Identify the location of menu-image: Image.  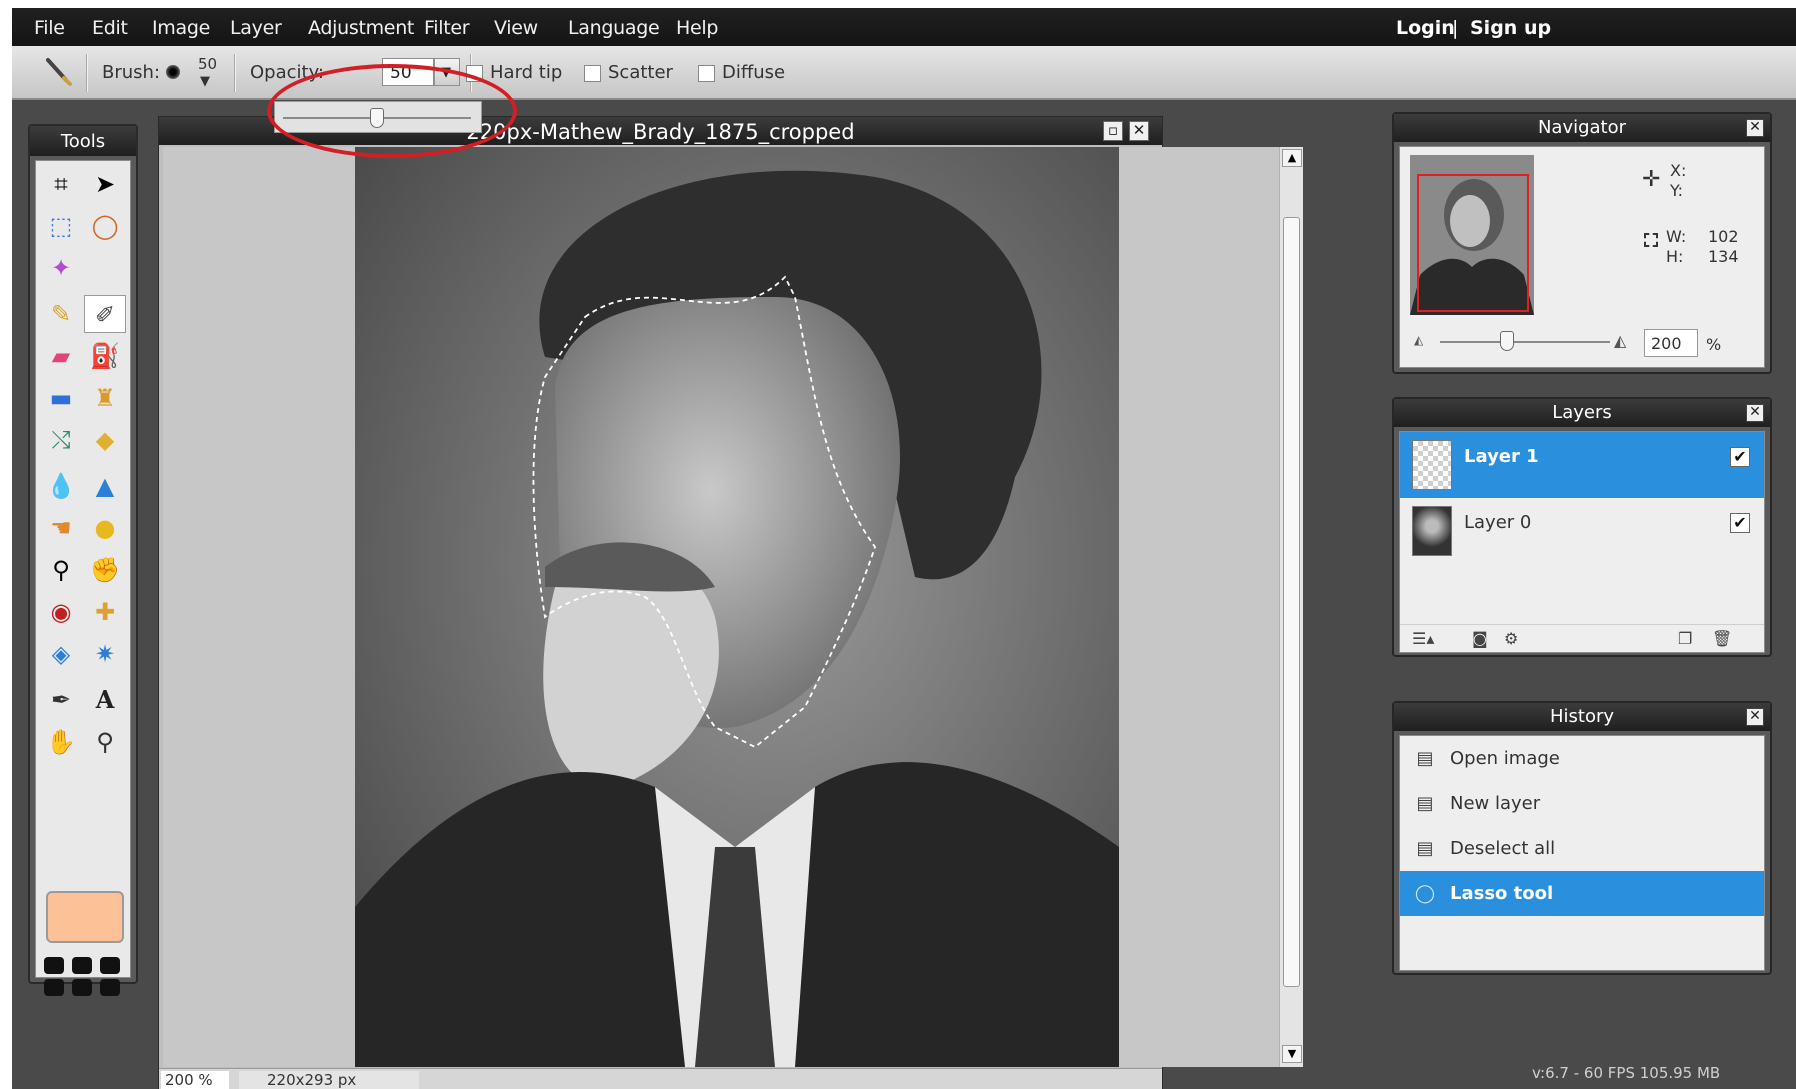
(181, 28).